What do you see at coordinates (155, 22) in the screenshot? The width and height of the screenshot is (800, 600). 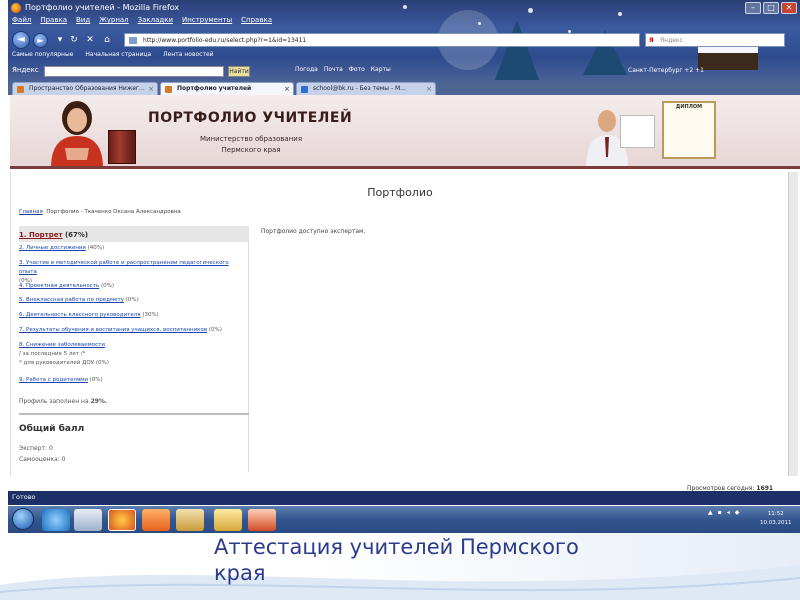 I see `menu-bookmarks: Закладки` at bounding box center [155, 22].